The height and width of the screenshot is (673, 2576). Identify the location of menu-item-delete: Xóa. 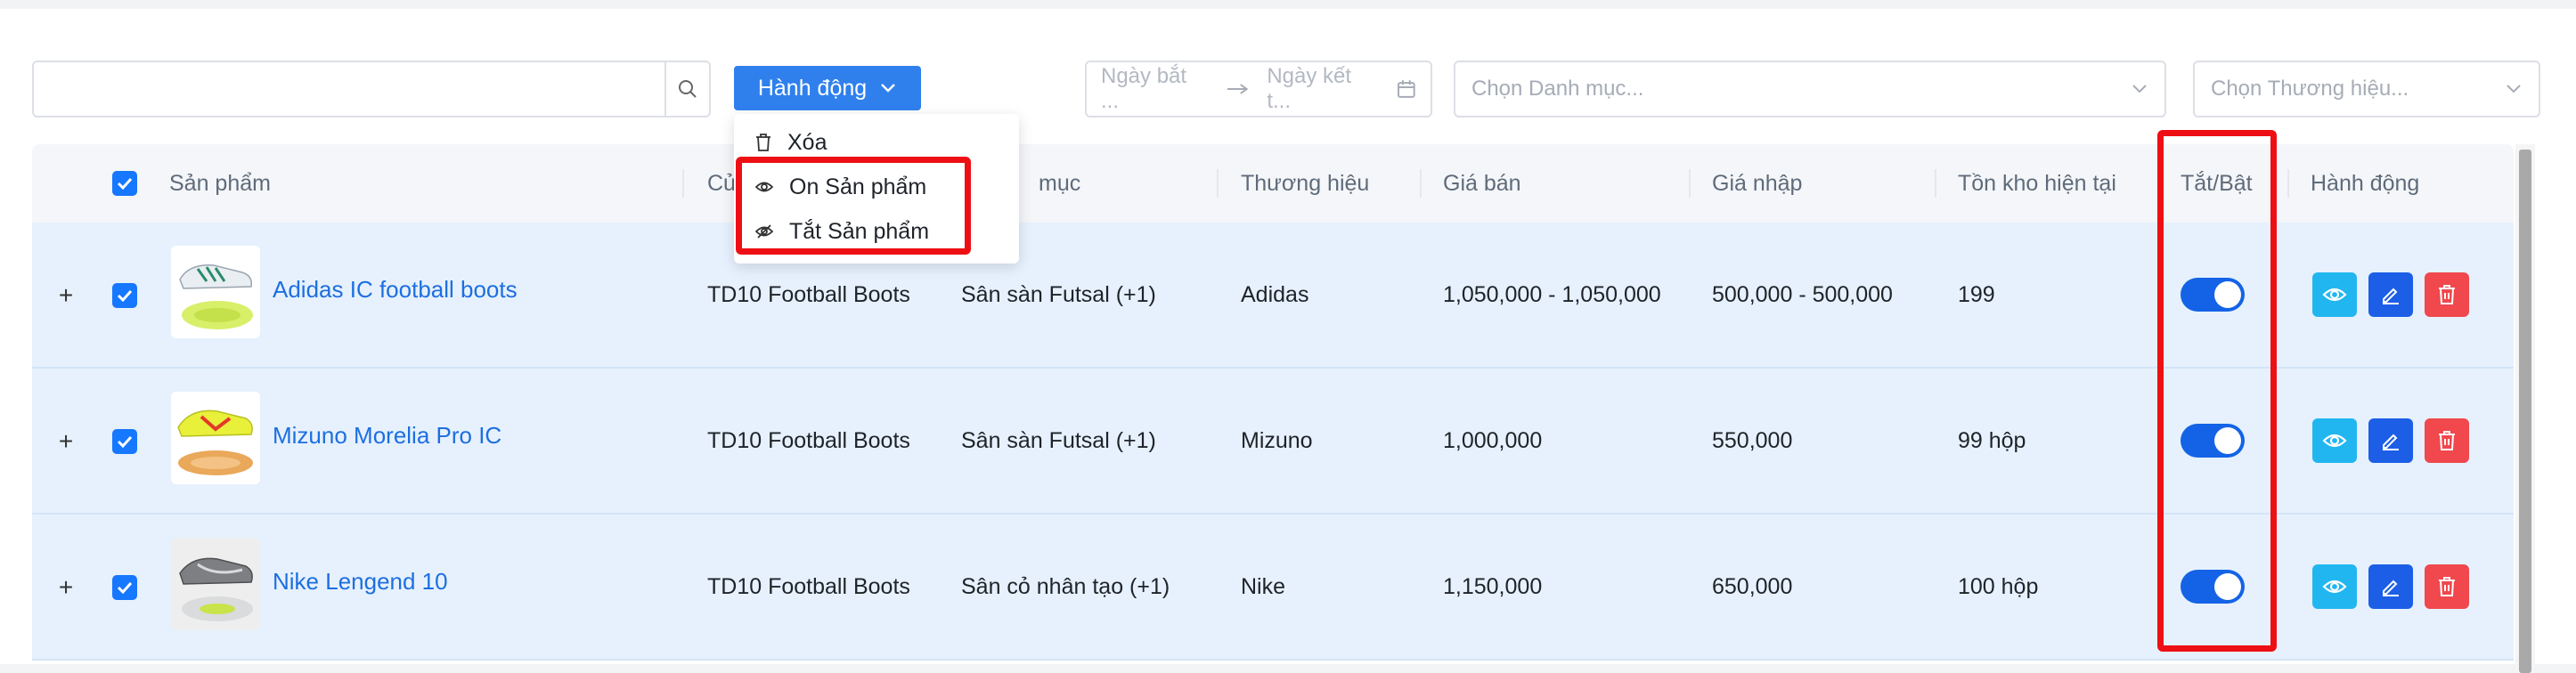
(791, 142).